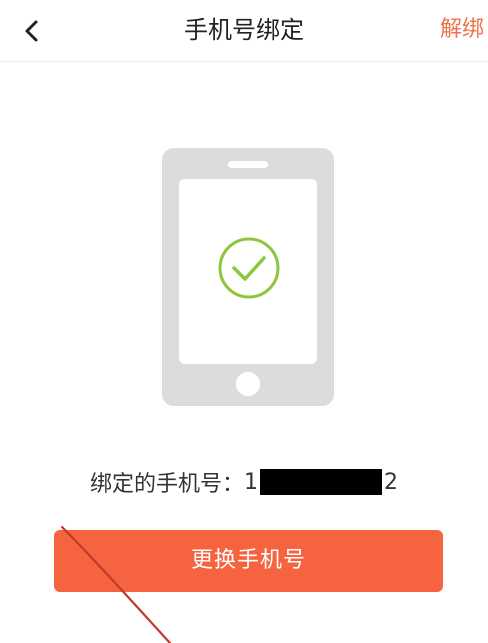  What do you see at coordinates (248, 271) in the screenshot?
I see `phone-screen` at bounding box center [248, 271].